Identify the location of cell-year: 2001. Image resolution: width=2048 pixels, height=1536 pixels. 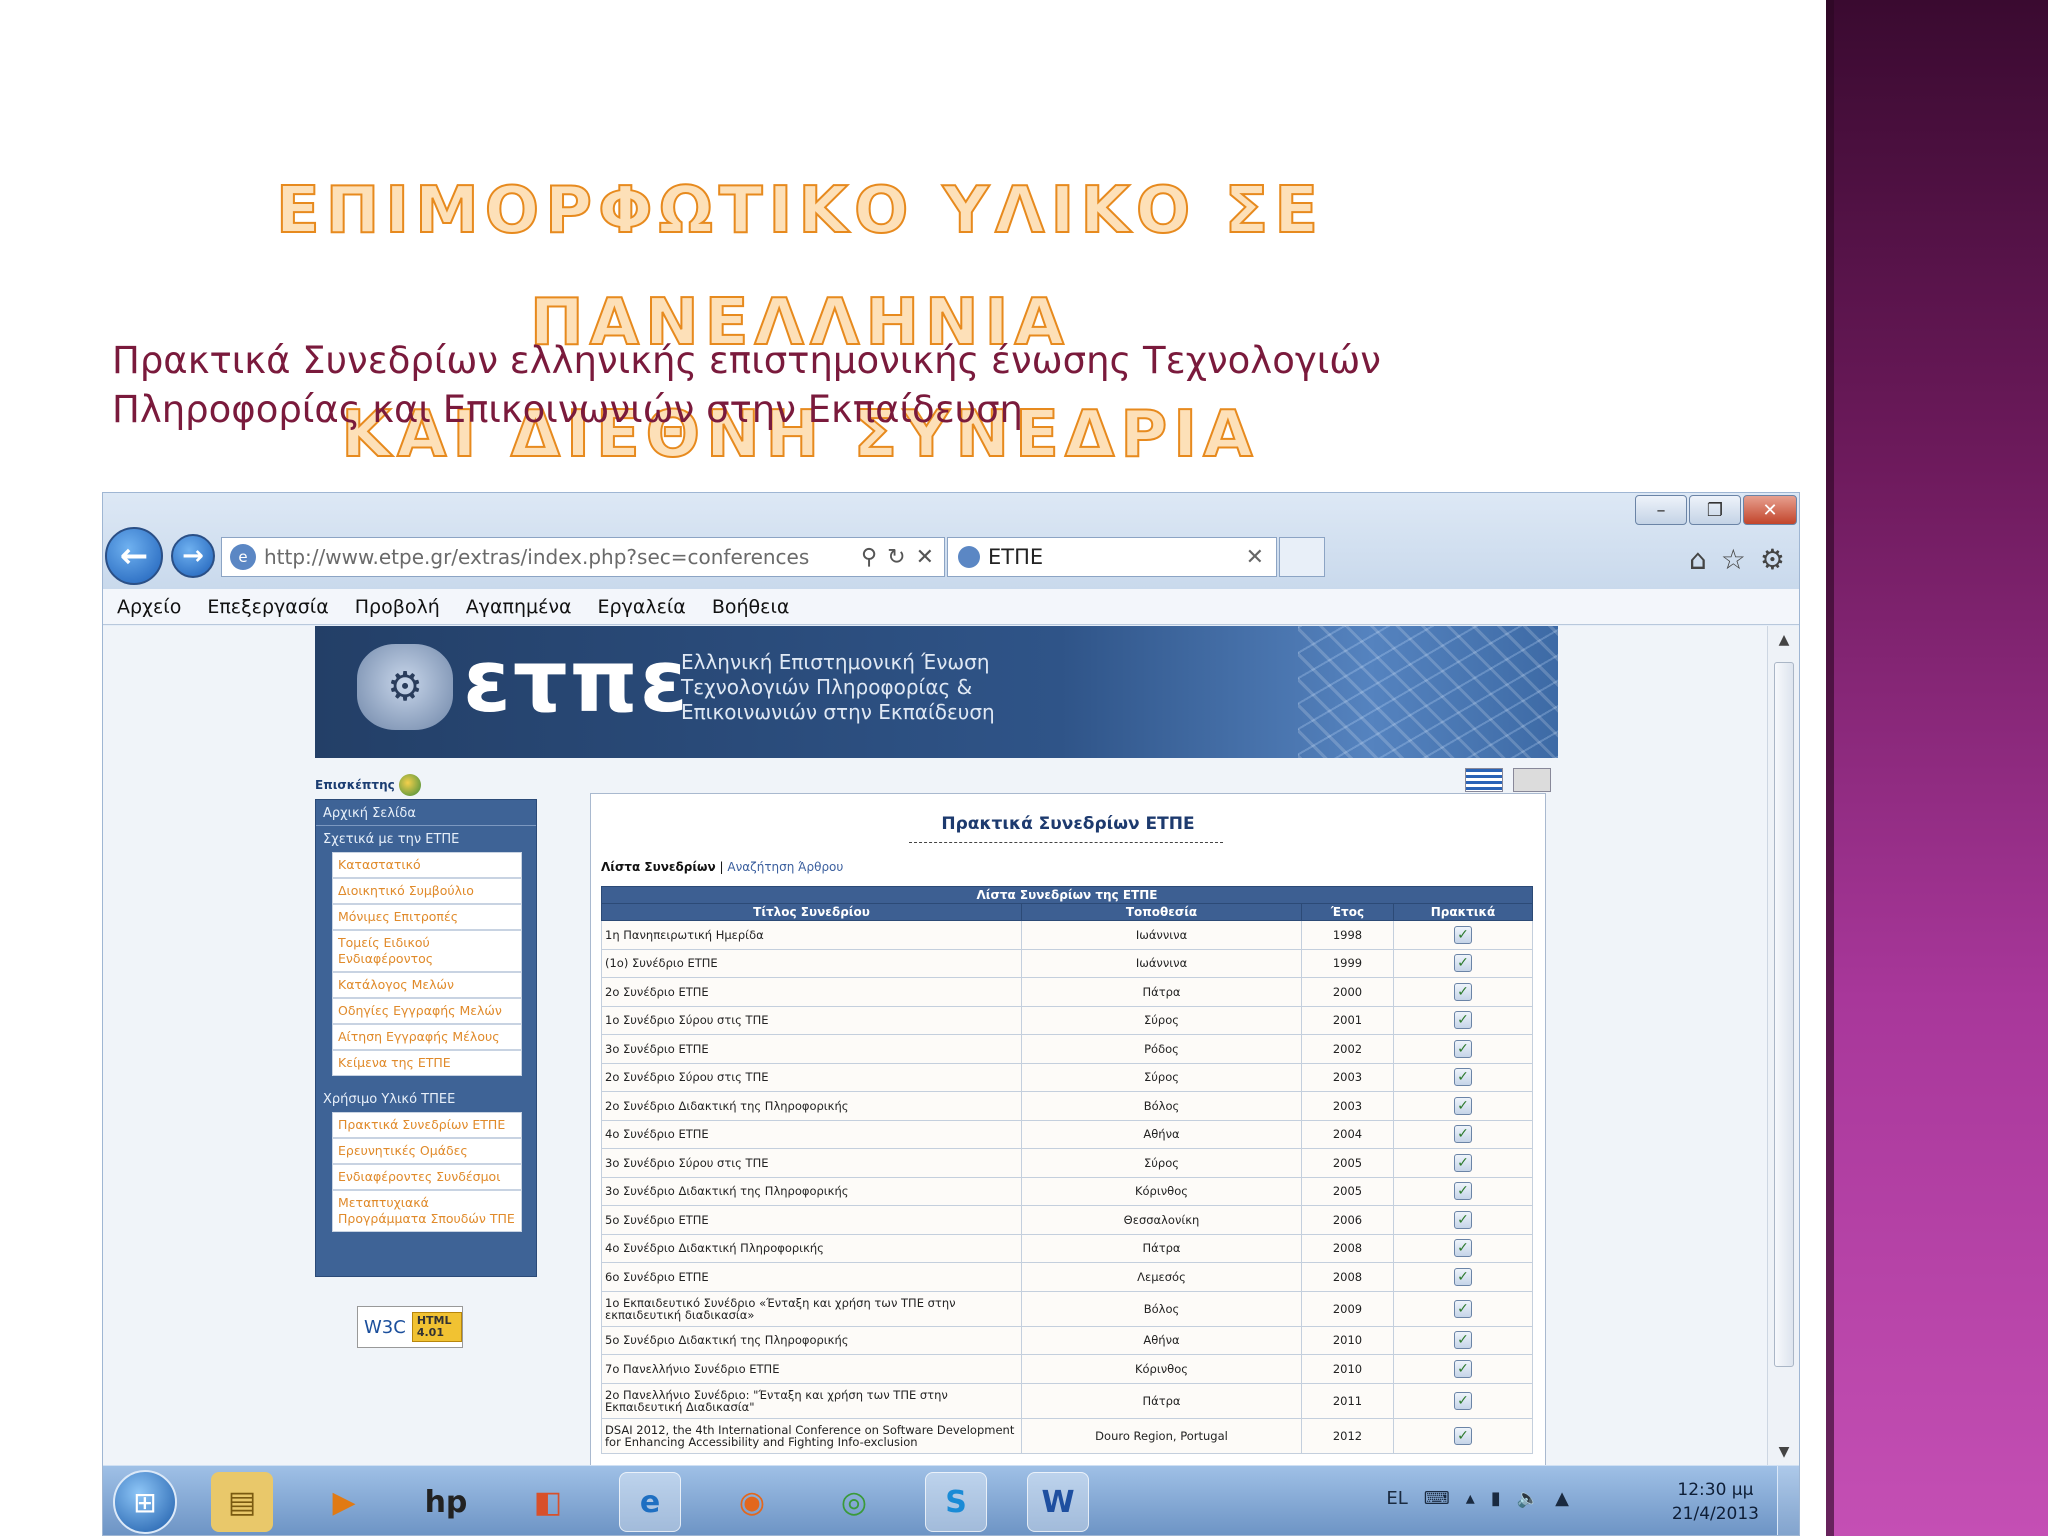
(1347, 1020).